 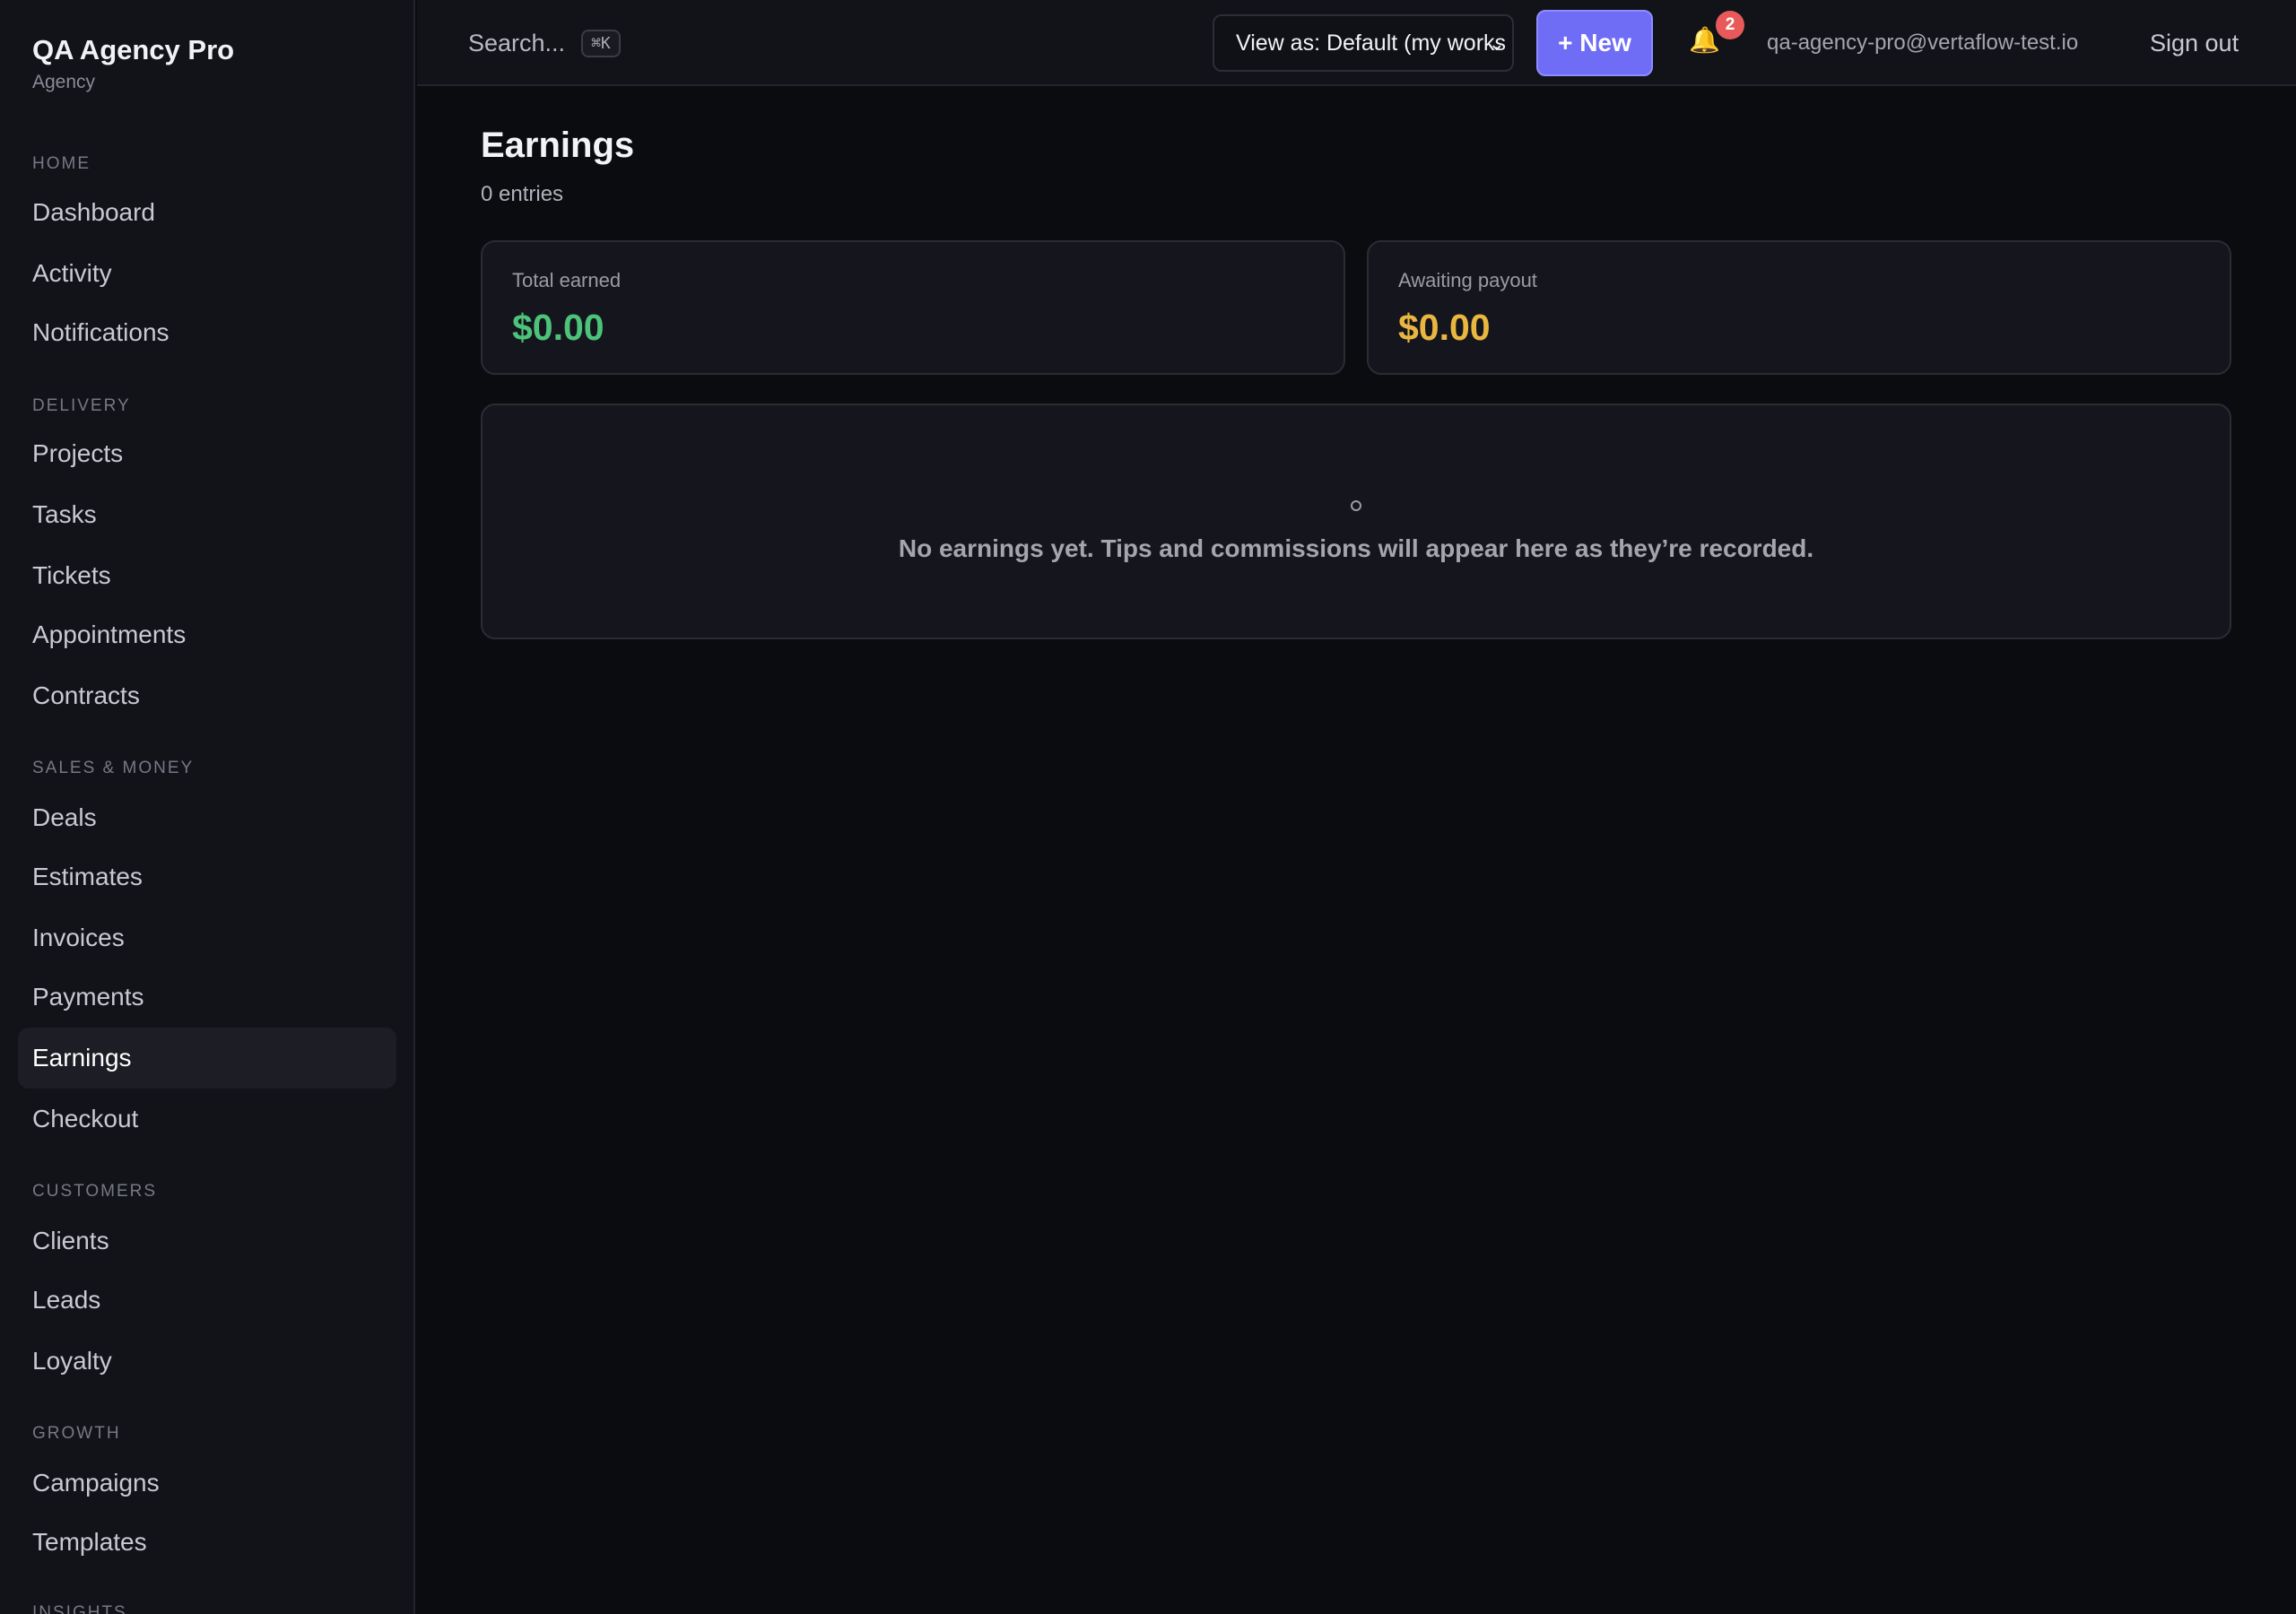 I want to click on sidebar-item-deals: Deals, so click(x=207, y=817).